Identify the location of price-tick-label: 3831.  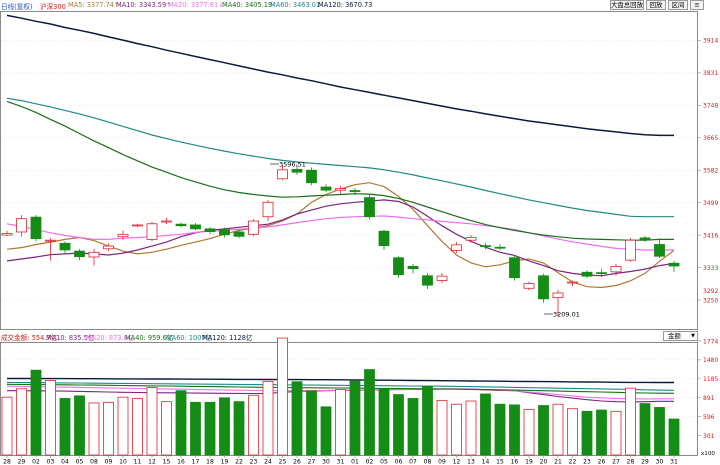
(710, 73).